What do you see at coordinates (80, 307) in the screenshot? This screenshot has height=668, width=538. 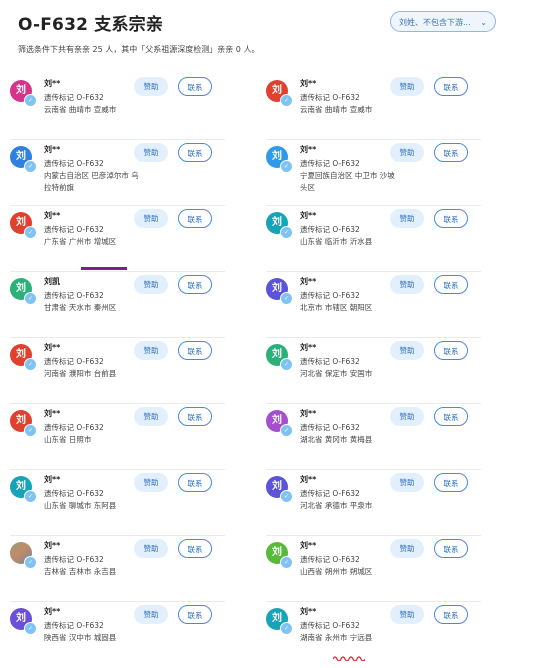 I see `relative-location: 甘肃省 天水市 秦州区` at bounding box center [80, 307].